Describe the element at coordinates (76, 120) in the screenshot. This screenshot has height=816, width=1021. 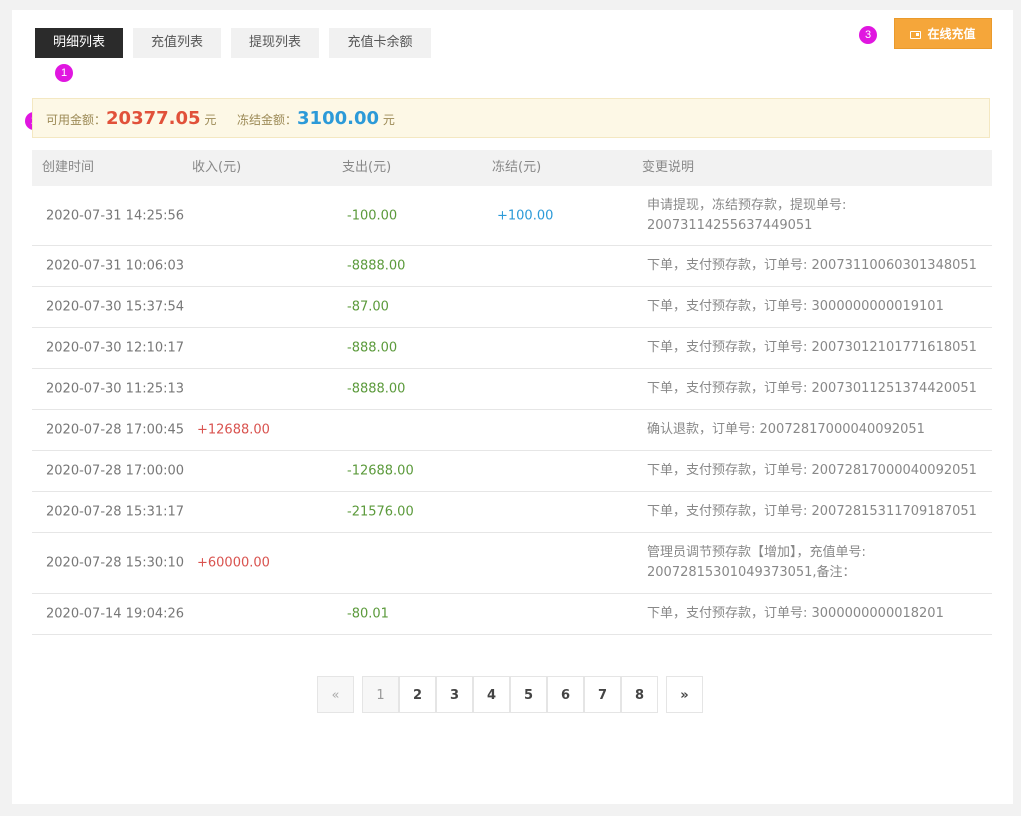
I see `available-label: 可用金额：` at that location.